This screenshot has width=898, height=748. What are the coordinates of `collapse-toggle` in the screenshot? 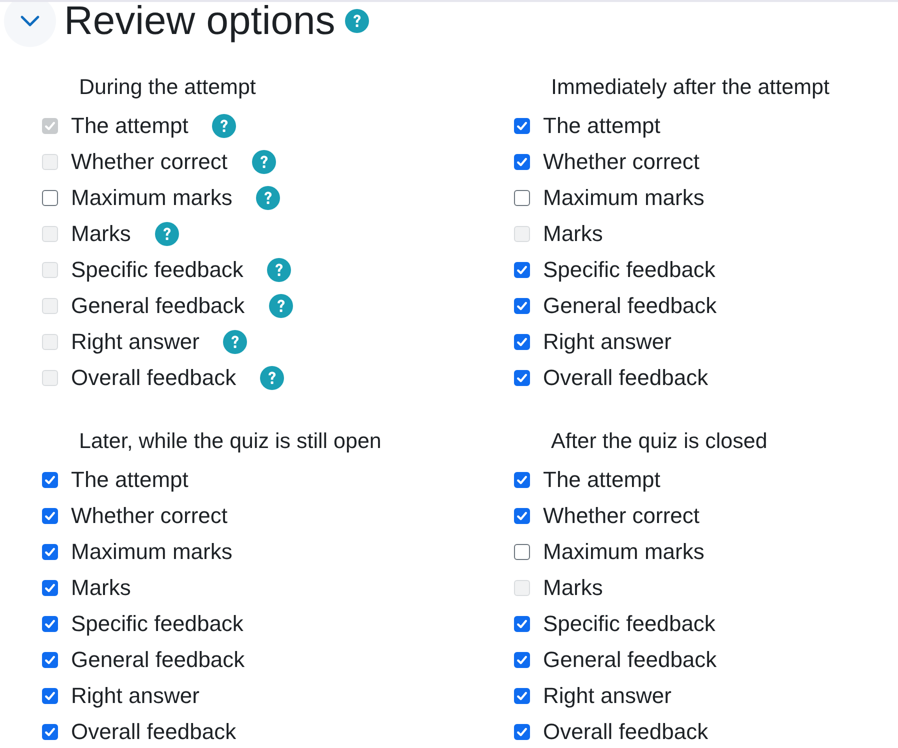 It's located at (30, 24).